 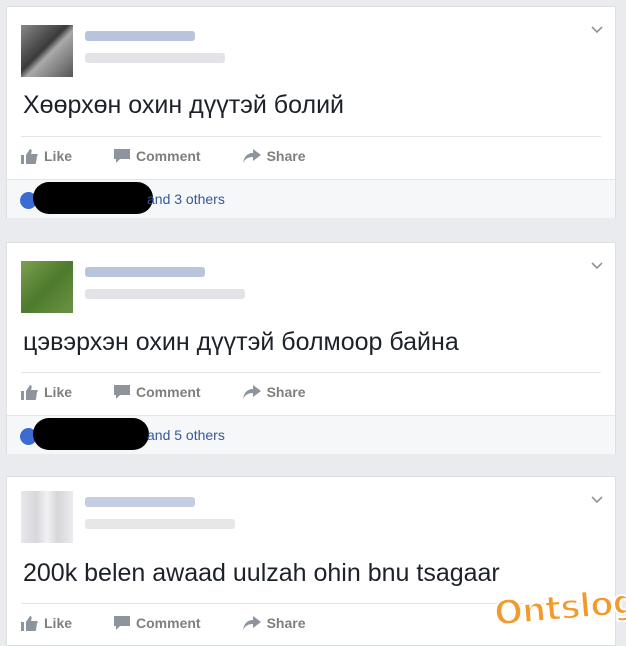 I want to click on likes-others-text: and 5 others, so click(x=186, y=435).